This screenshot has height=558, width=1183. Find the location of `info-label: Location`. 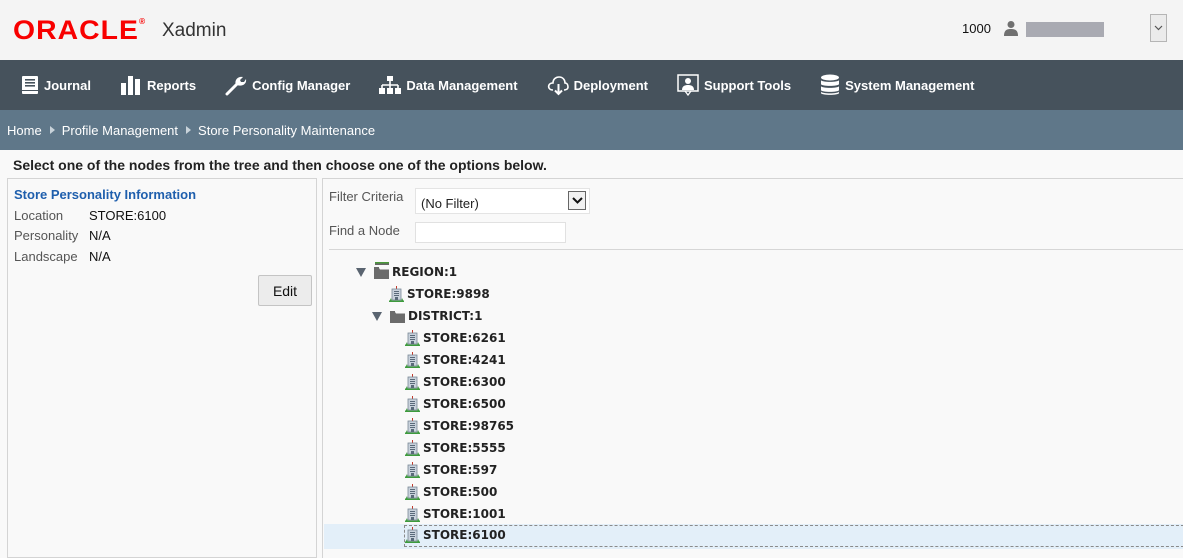

info-label: Location is located at coordinates (39, 215).